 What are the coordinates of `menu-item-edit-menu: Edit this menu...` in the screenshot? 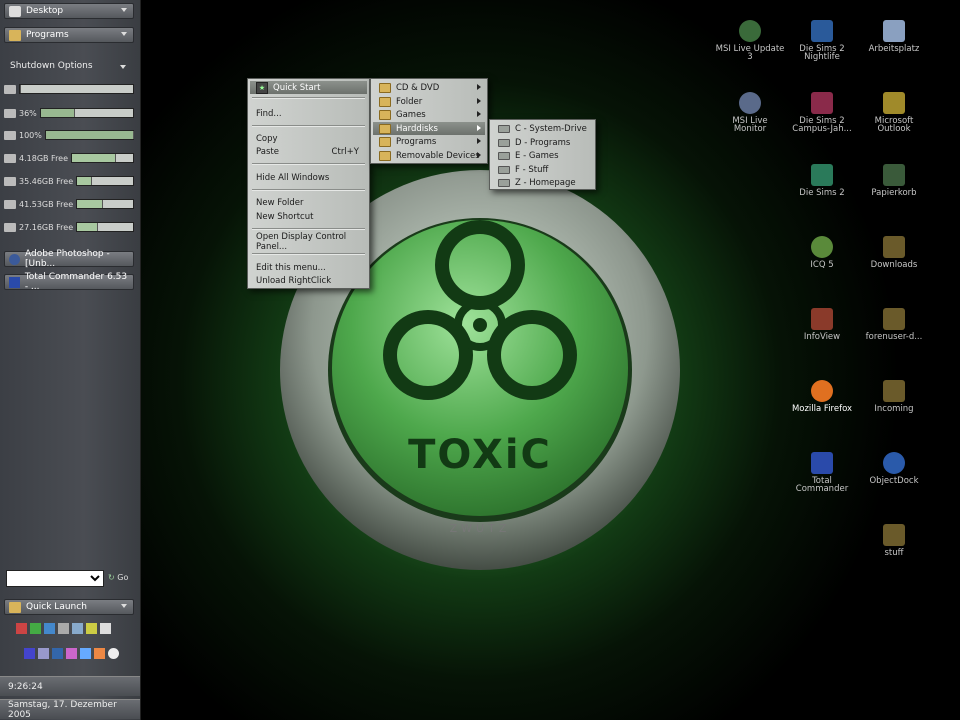 It's located at (308, 267).